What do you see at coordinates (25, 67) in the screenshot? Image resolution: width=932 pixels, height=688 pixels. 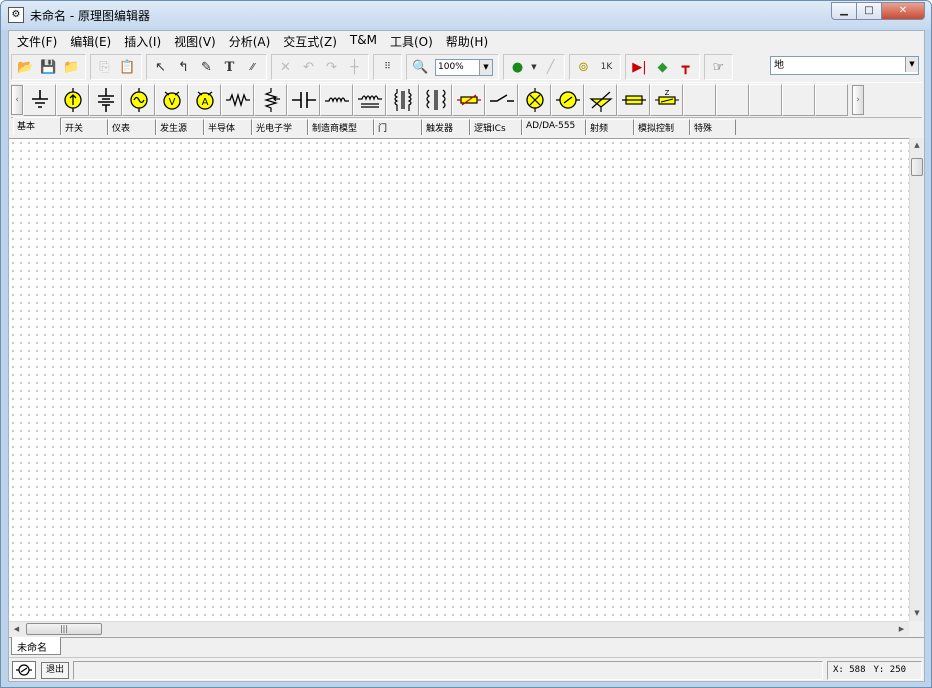 I see `open-folder-button: 📂` at bounding box center [25, 67].